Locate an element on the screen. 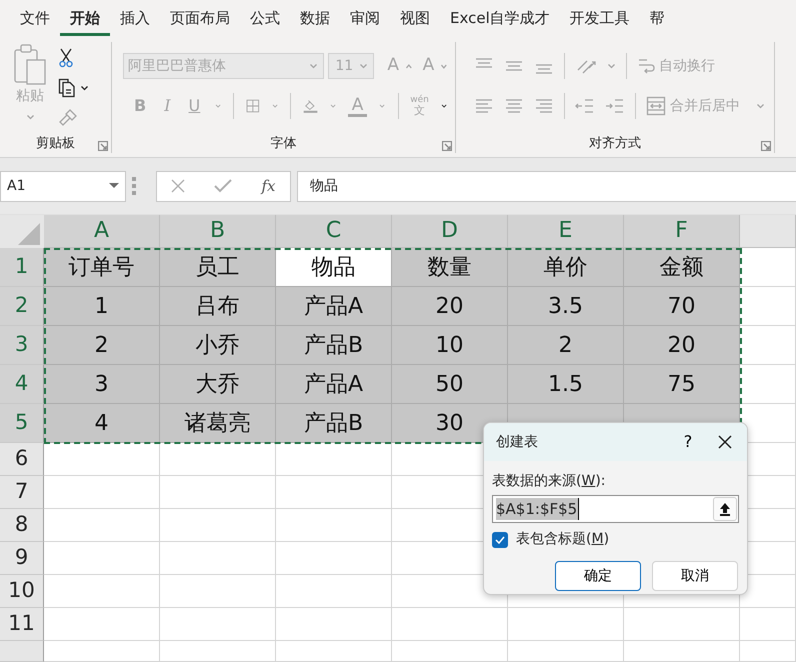 The width and height of the screenshot is (796, 662). grip-icon is located at coordinates (134, 186).